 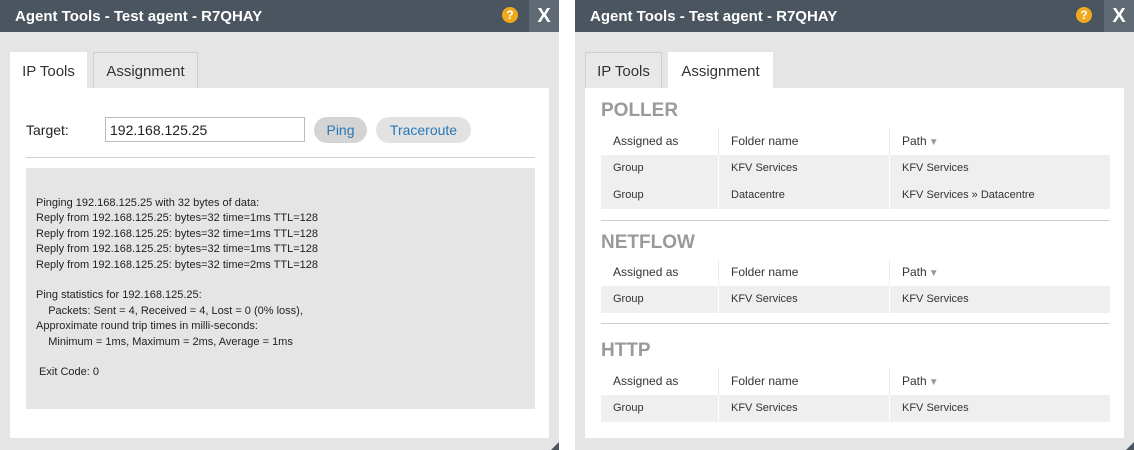 I want to click on section-title: POLLER, so click(x=640, y=110).